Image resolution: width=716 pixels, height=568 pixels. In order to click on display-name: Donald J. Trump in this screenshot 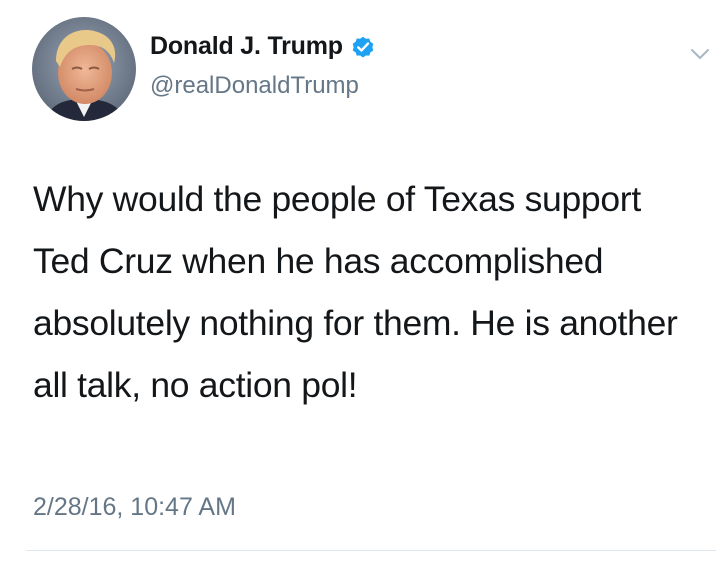, I will do `click(246, 46)`.